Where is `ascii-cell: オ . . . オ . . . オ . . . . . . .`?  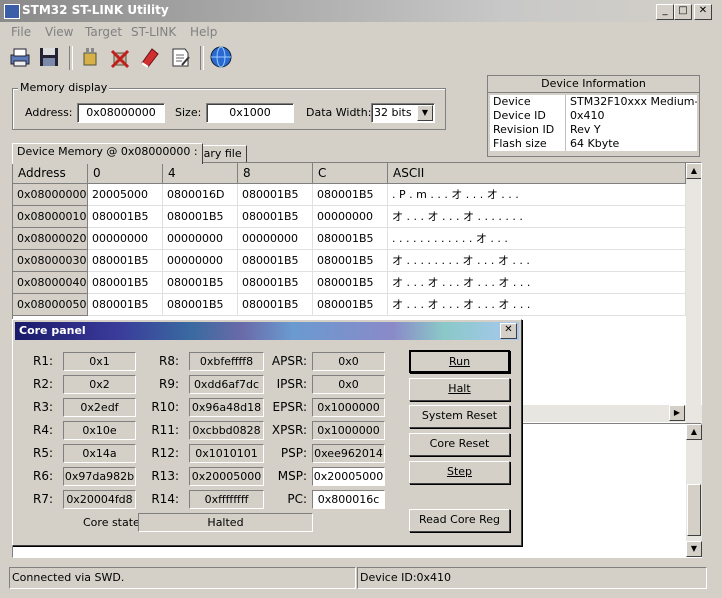
ascii-cell: オ . . . オ . . . オ . . . . . . . is located at coordinates (537, 217).